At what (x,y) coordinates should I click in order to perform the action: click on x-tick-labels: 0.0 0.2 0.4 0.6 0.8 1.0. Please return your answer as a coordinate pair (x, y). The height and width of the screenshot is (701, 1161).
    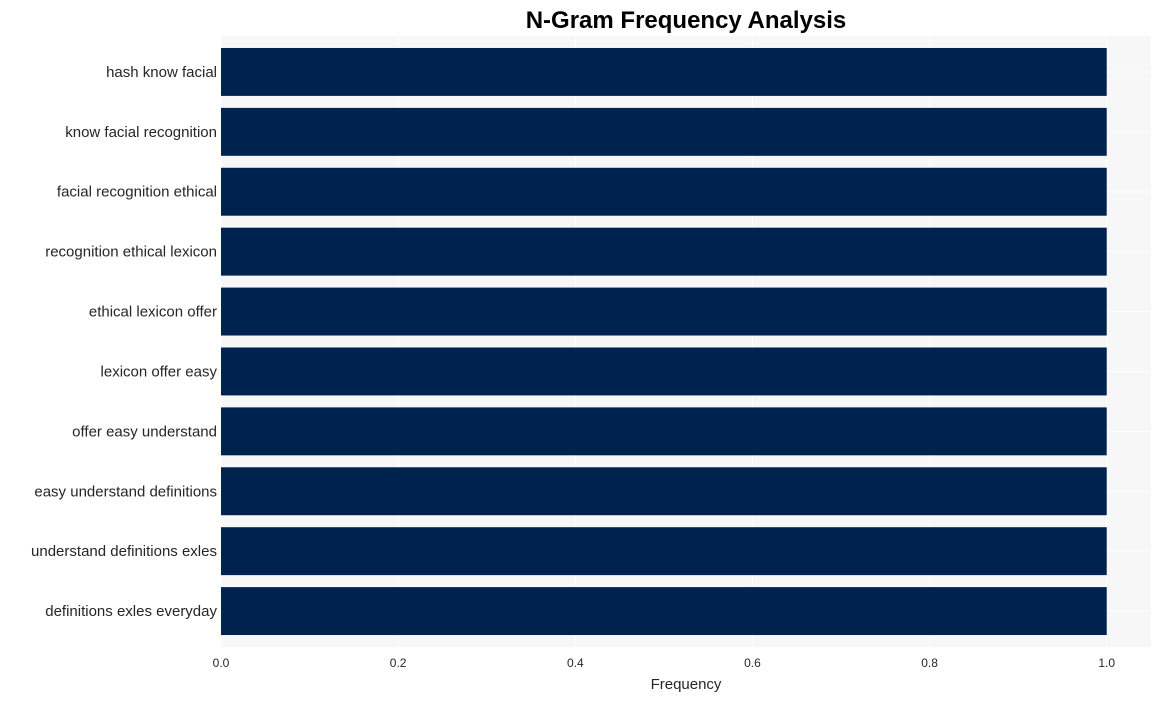
    Looking at the image, I should click on (664, 663).